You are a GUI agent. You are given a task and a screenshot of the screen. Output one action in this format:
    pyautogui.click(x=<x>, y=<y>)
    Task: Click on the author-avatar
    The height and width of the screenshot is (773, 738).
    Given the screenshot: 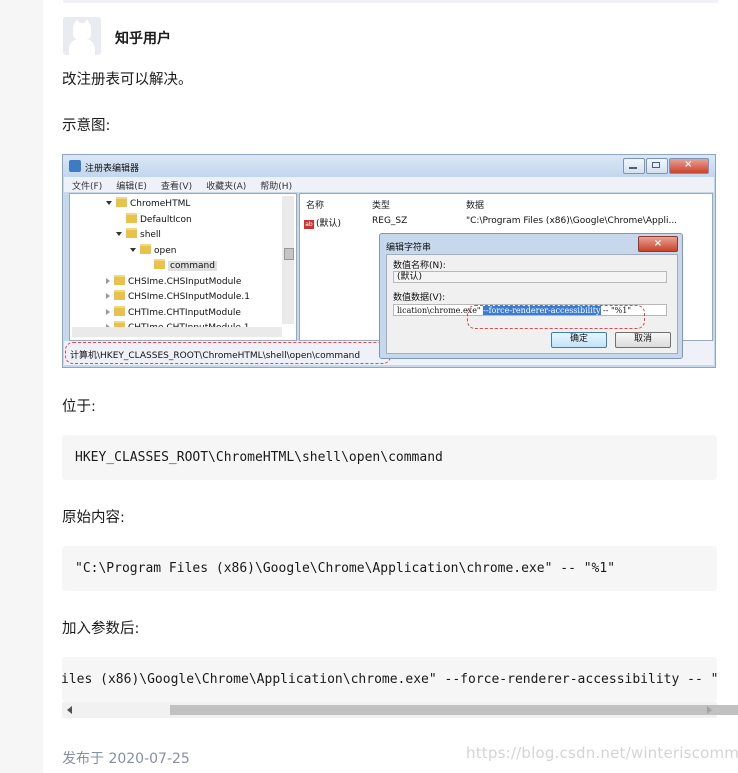 What is the action you would take?
    pyautogui.click(x=82, y=36)
    